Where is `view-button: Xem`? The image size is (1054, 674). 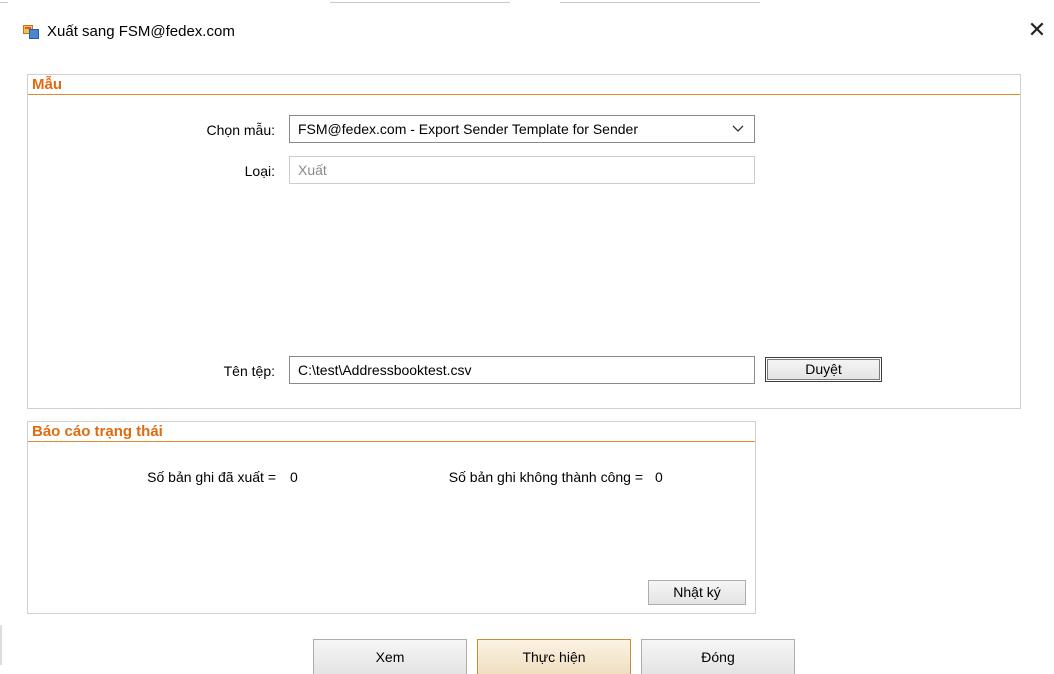
view-button: Xem is located at coordinates (390, 656).